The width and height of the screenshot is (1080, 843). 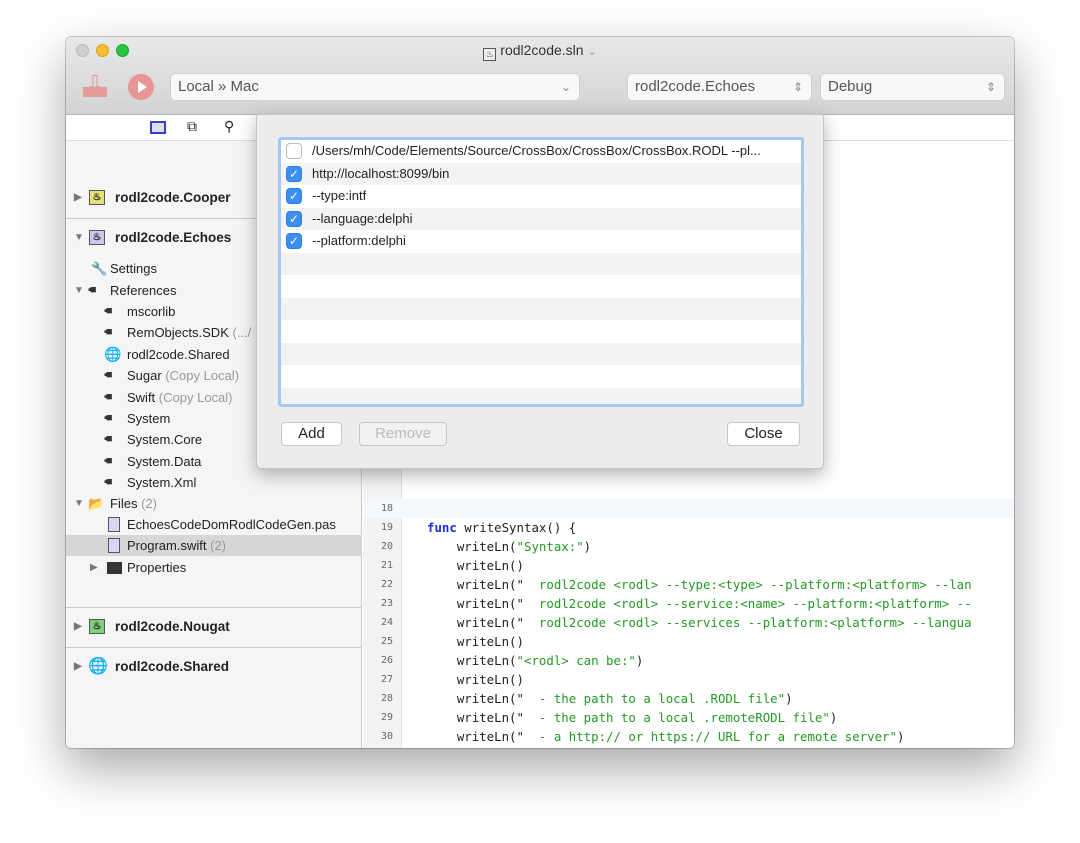 I want to click on line-number: 24, so click(x=386, y=622).